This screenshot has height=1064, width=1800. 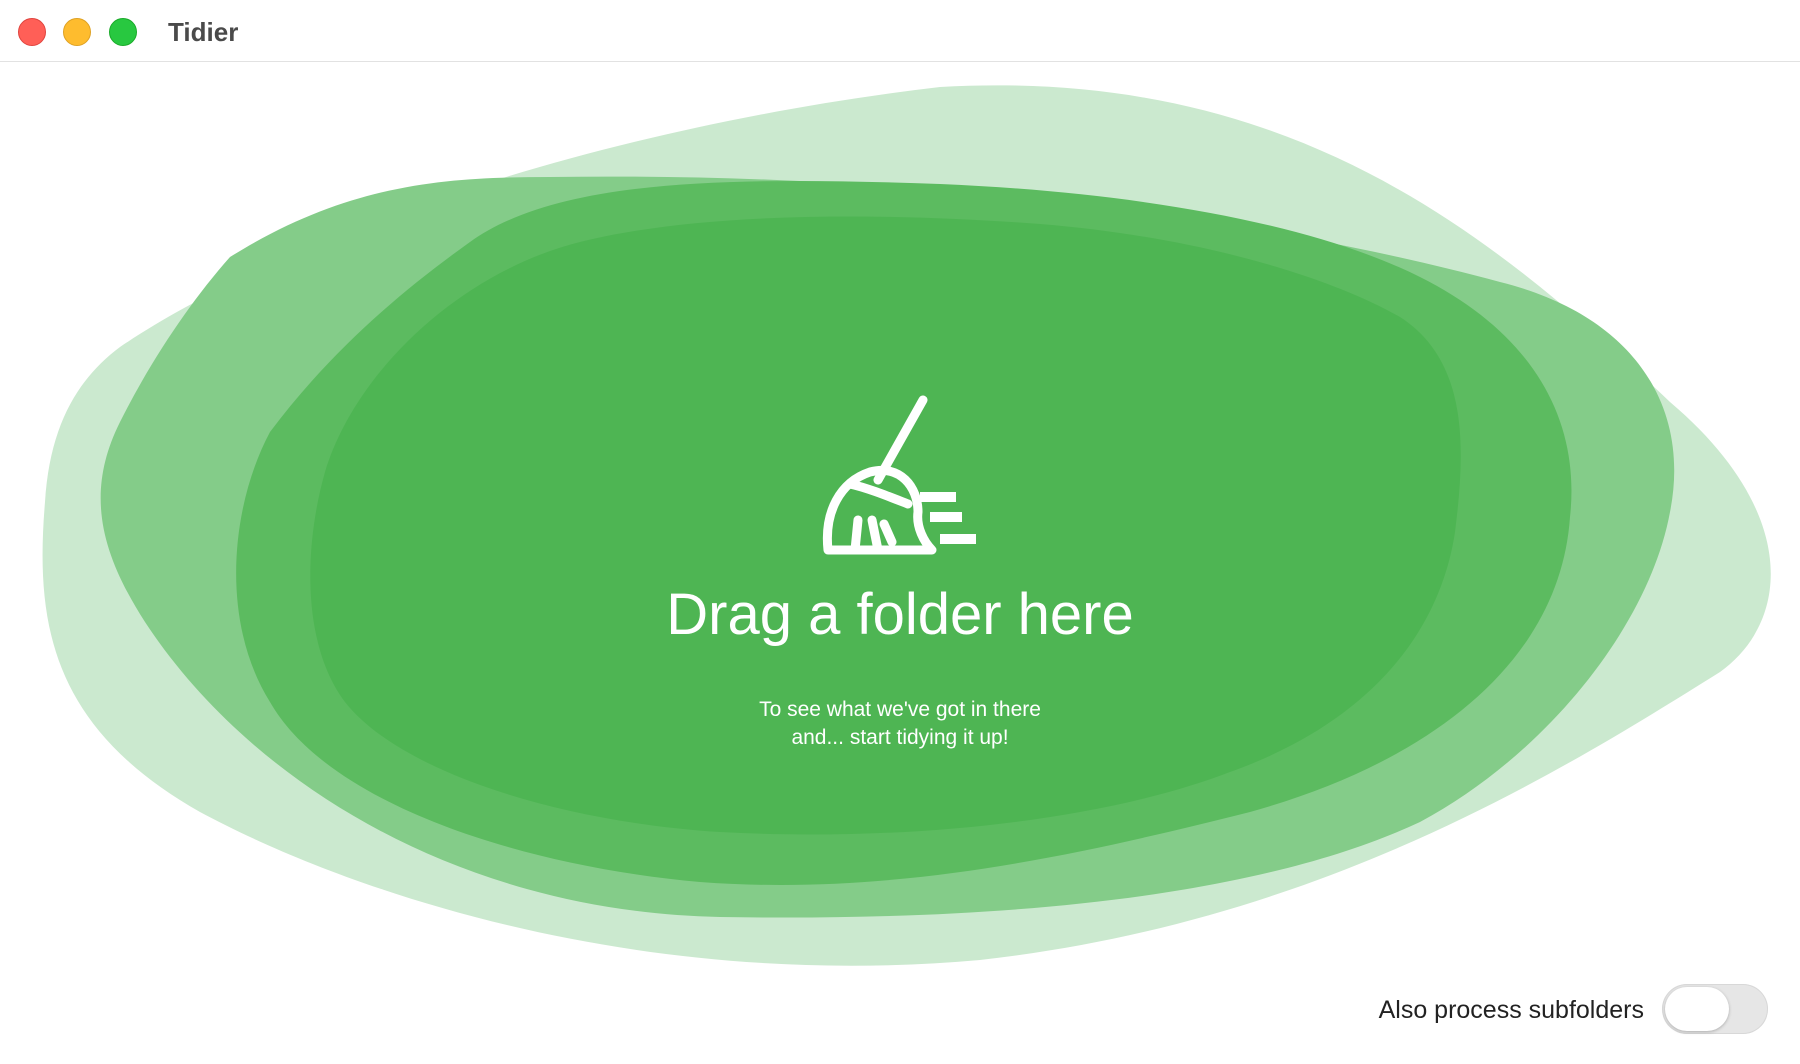 What do you see at coordinates (1697, 1009) in the screenshot?
I see `toggle-knob` at bounding box center [1697, 1009].